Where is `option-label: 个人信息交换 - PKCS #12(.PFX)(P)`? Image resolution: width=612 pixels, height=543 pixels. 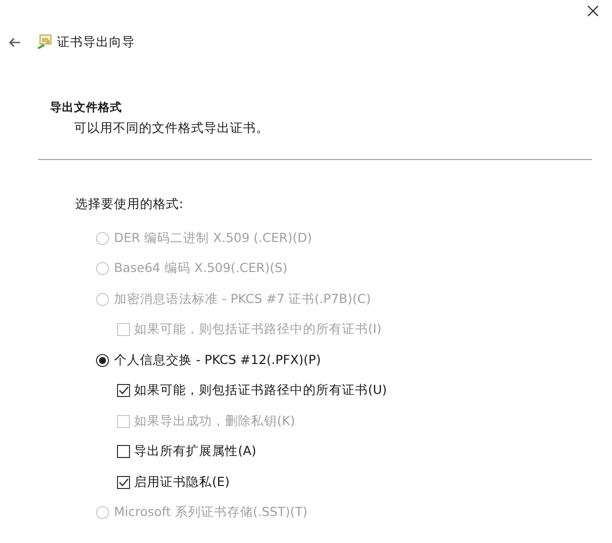
option-label: 个人信息交换 - PKCS #12(.PFX)(P) is located at coordinates (217, 360).